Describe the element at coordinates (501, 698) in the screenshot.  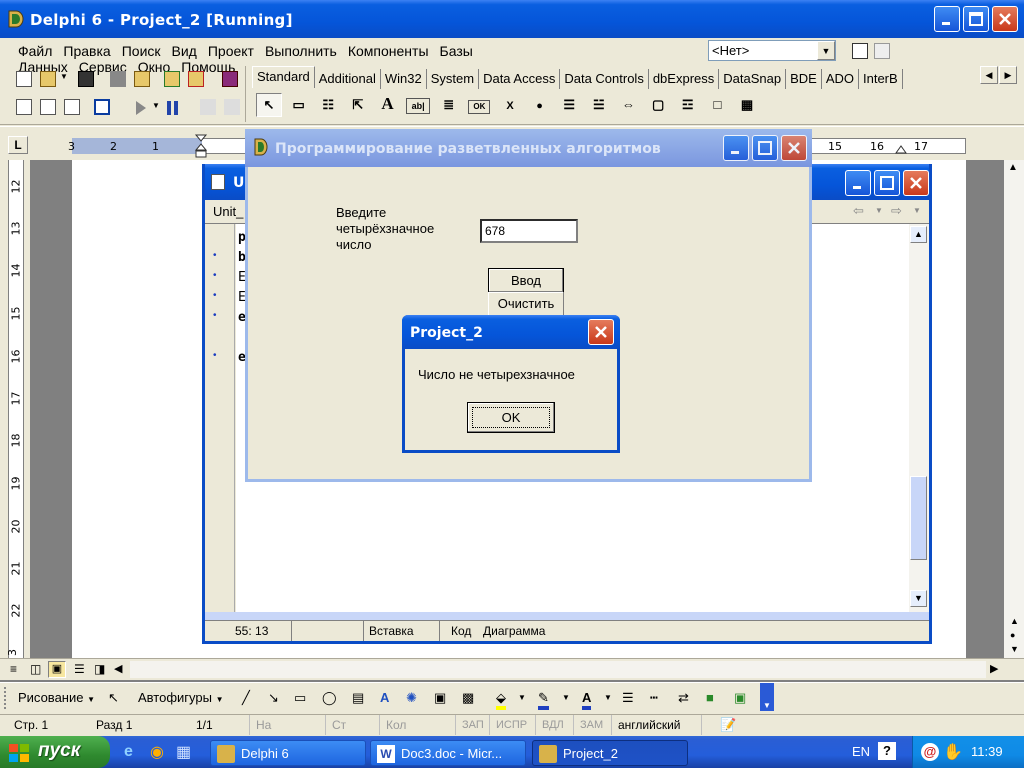
I see `fill-color-icon: ⬙` at that location.